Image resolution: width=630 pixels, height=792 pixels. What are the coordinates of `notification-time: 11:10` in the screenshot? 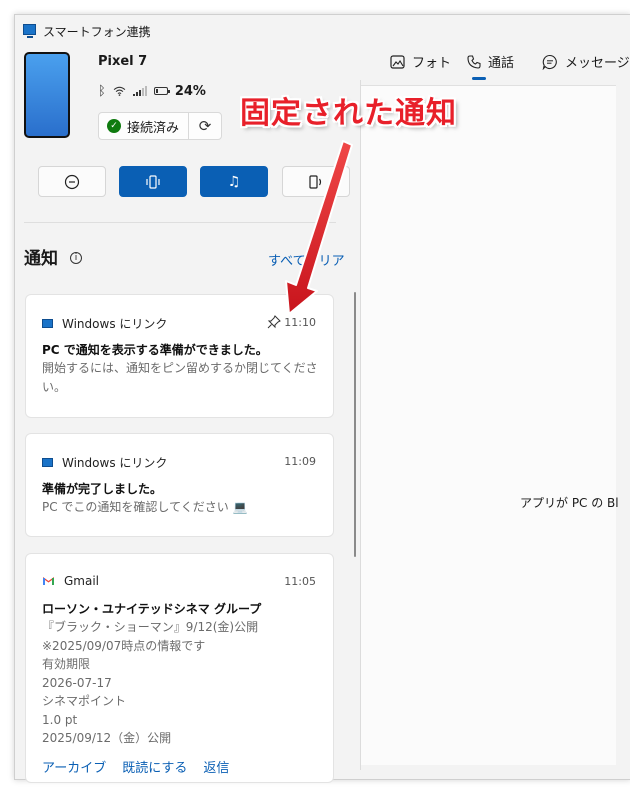 It's located at (300, 322).